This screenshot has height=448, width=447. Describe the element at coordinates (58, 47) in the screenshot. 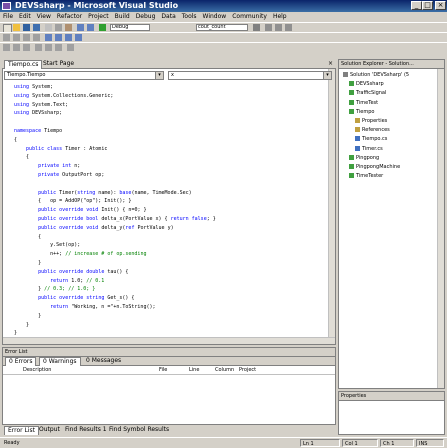

I see `align-bottom-icon` at that location.